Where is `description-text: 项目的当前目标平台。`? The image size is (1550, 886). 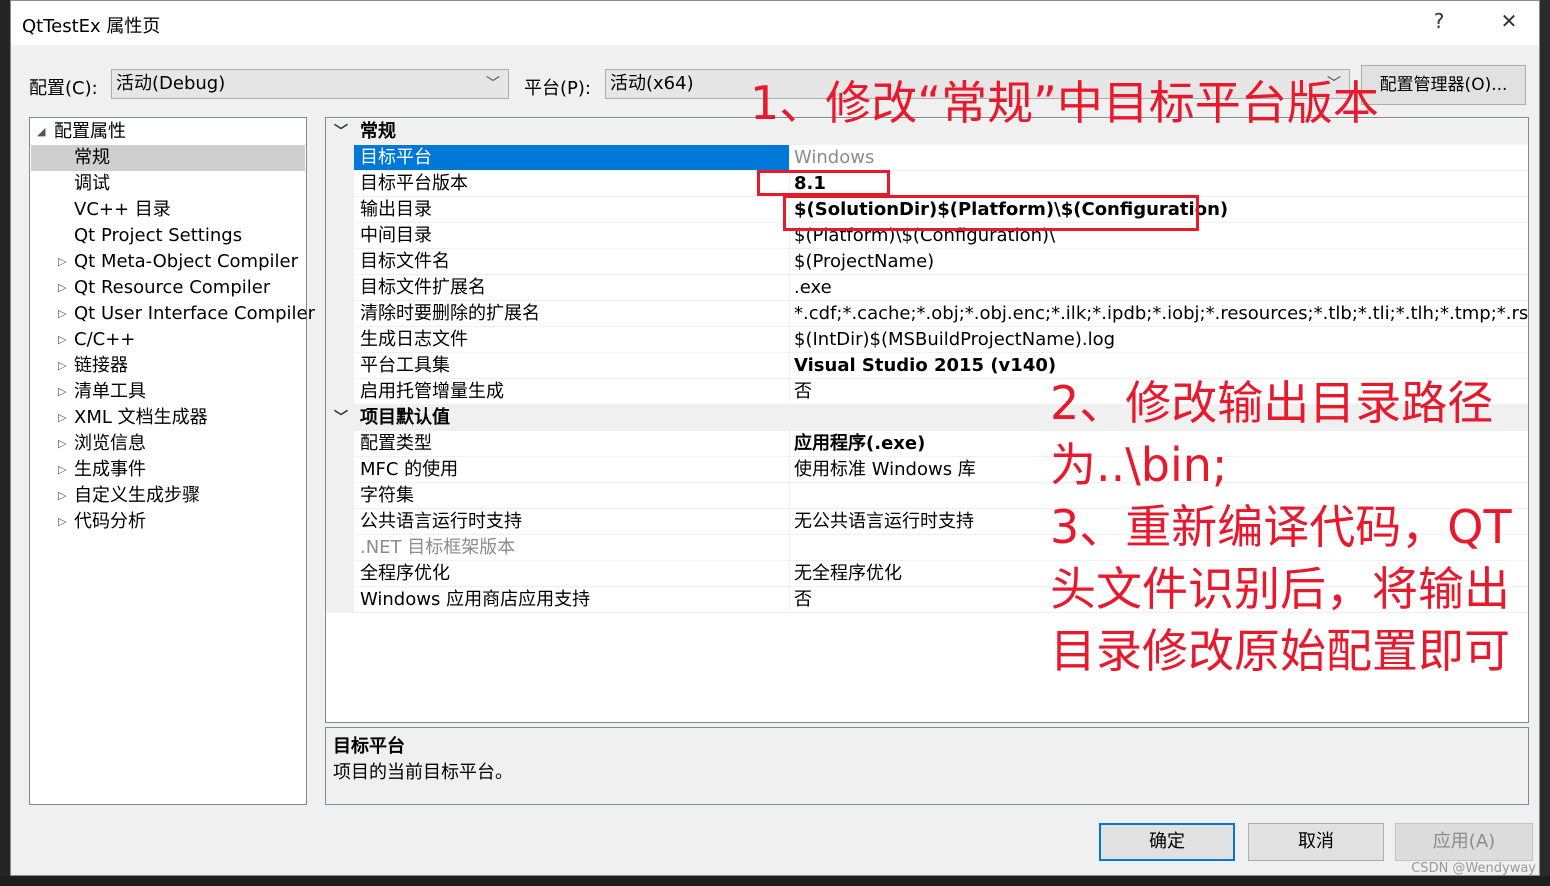 description-text: 项目的当前目标平台。 is located at coordinates (423, 772).